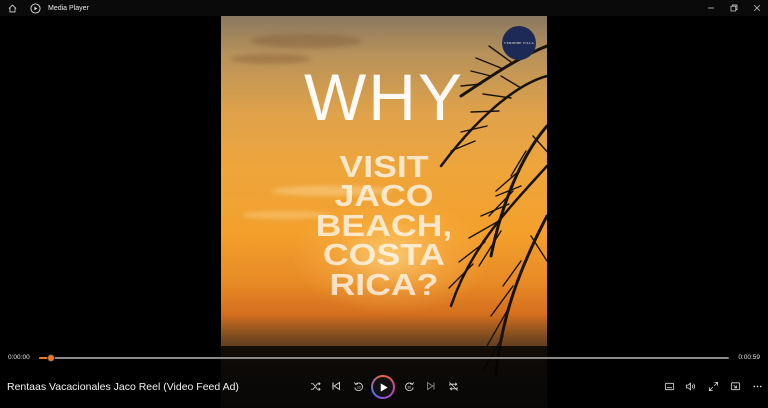 This screenshot has width=768, height=408. I want to click on next-button, so click(431, 386).